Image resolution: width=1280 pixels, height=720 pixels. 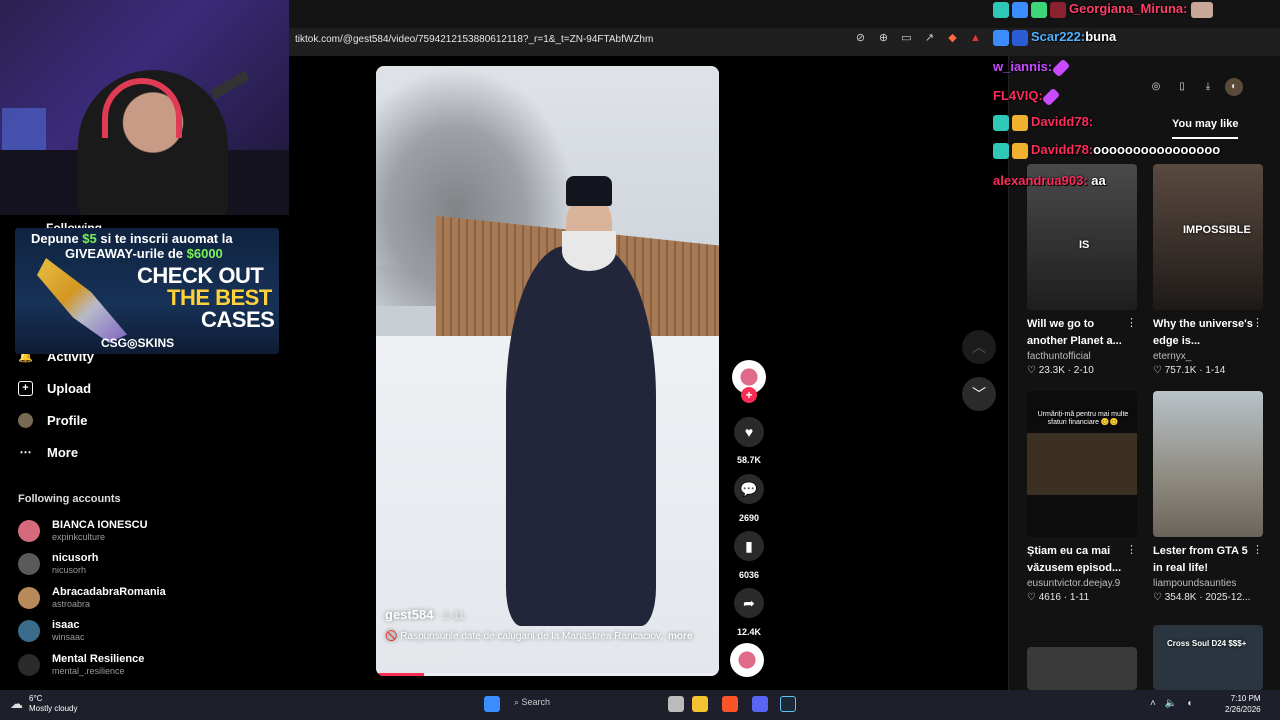 I want to click on weather-temp: 6°C, so click(x=36, y=698).